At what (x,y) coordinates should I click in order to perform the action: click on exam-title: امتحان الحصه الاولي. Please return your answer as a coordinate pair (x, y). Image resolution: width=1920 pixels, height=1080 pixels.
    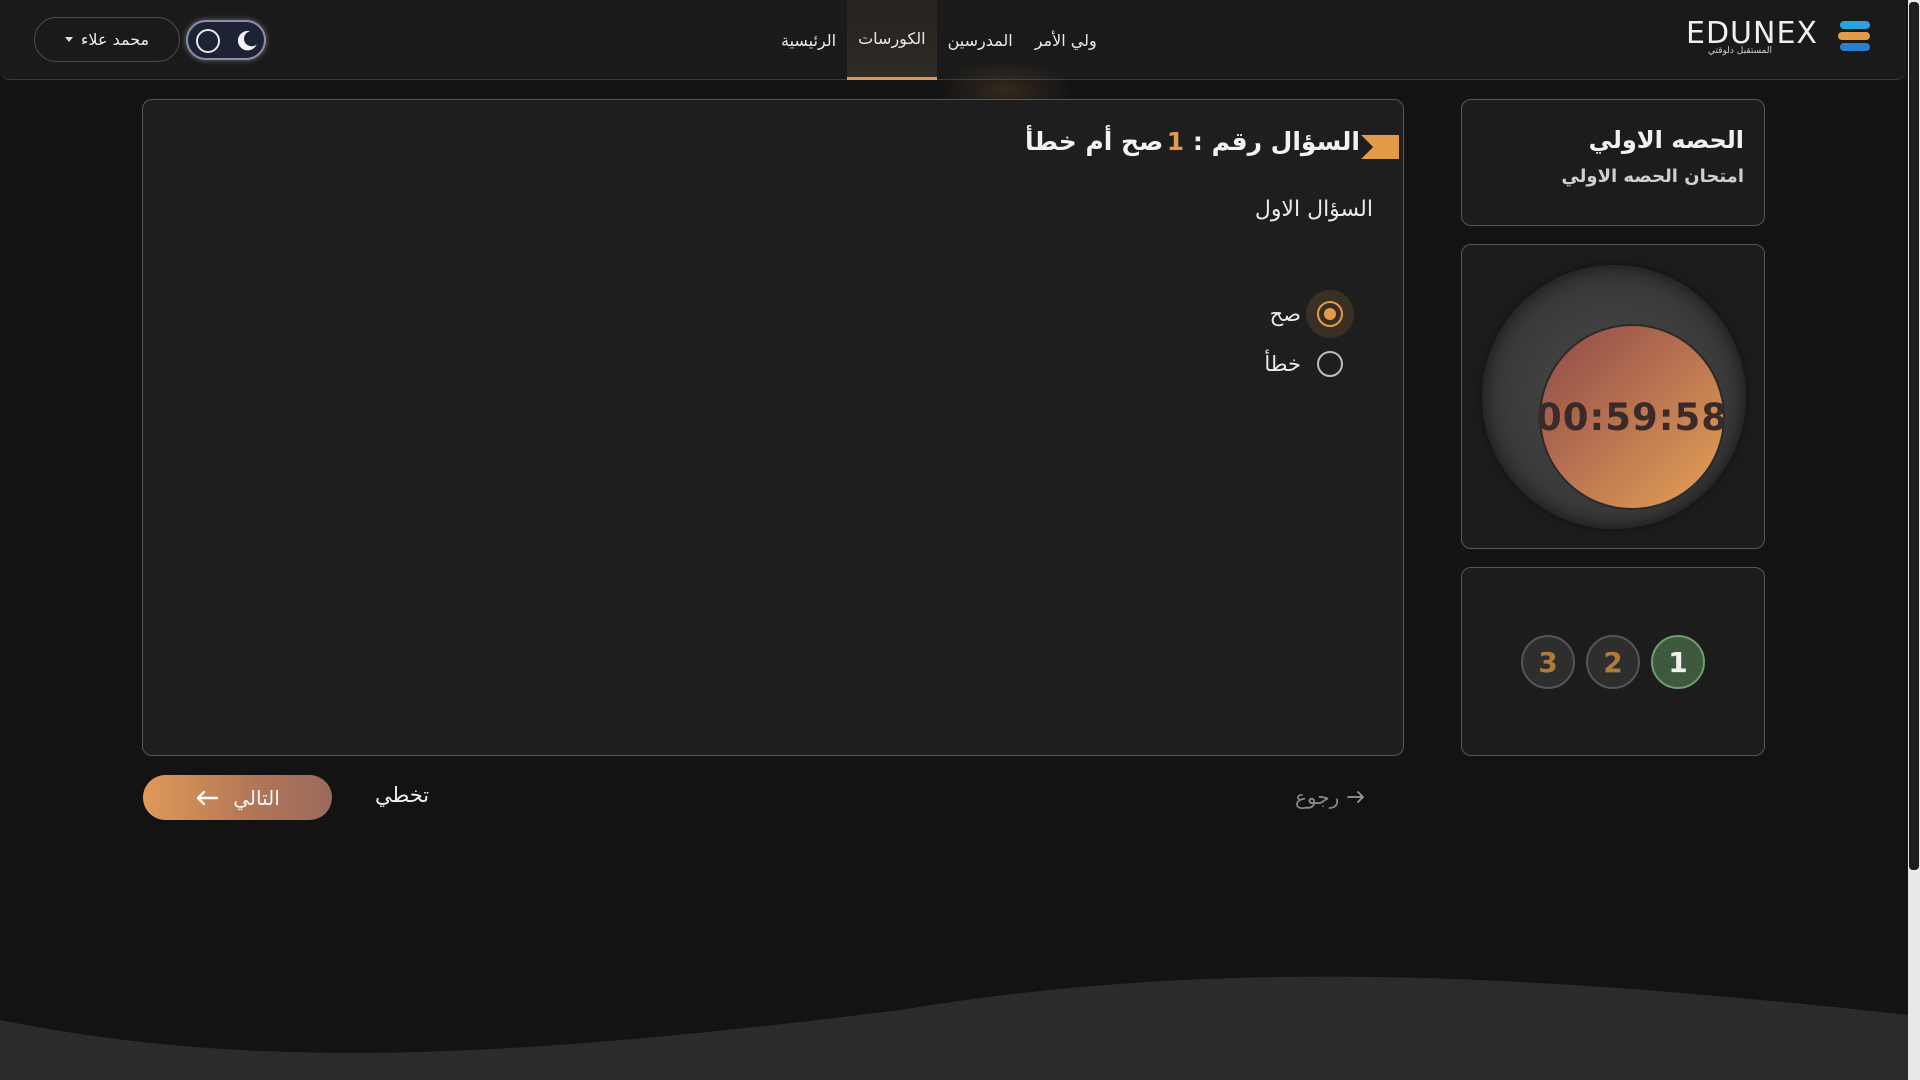
    Looking at the image, I should click on (1652, 176).